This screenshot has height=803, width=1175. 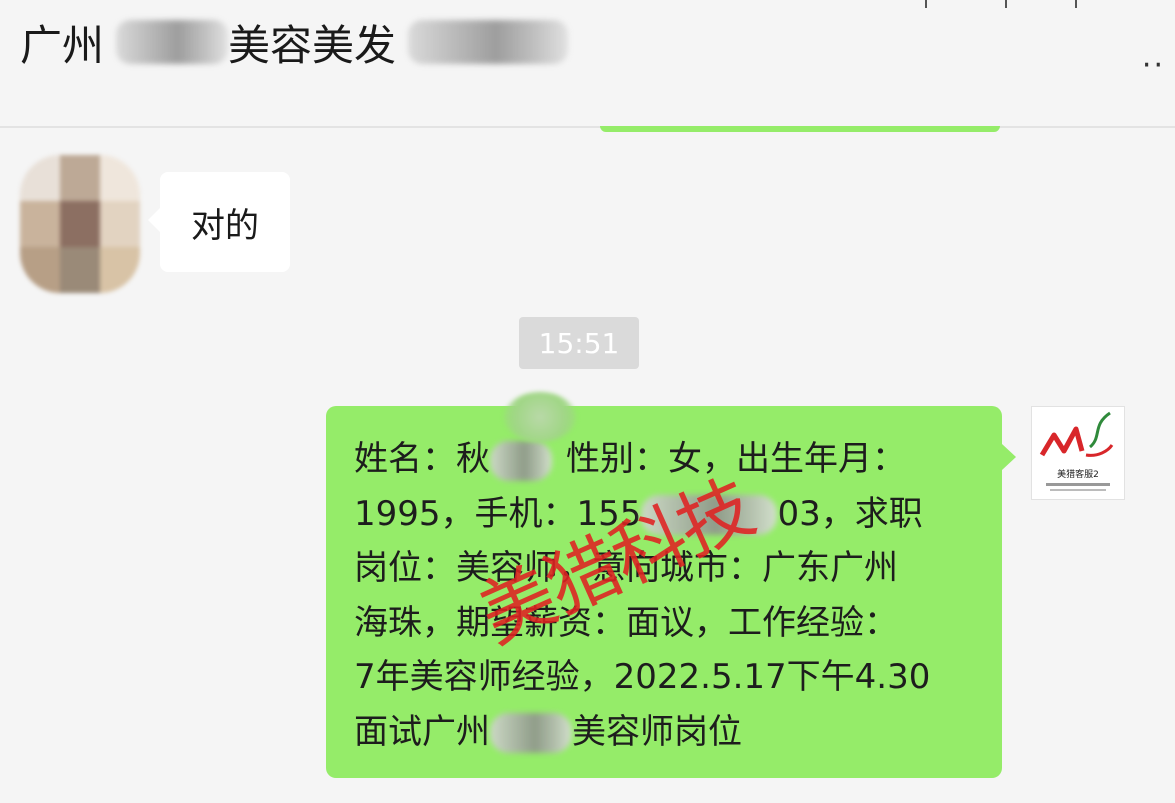 I want to click on meilie-logo-icon: 美猎客服2, so click(x=1076, y=451).